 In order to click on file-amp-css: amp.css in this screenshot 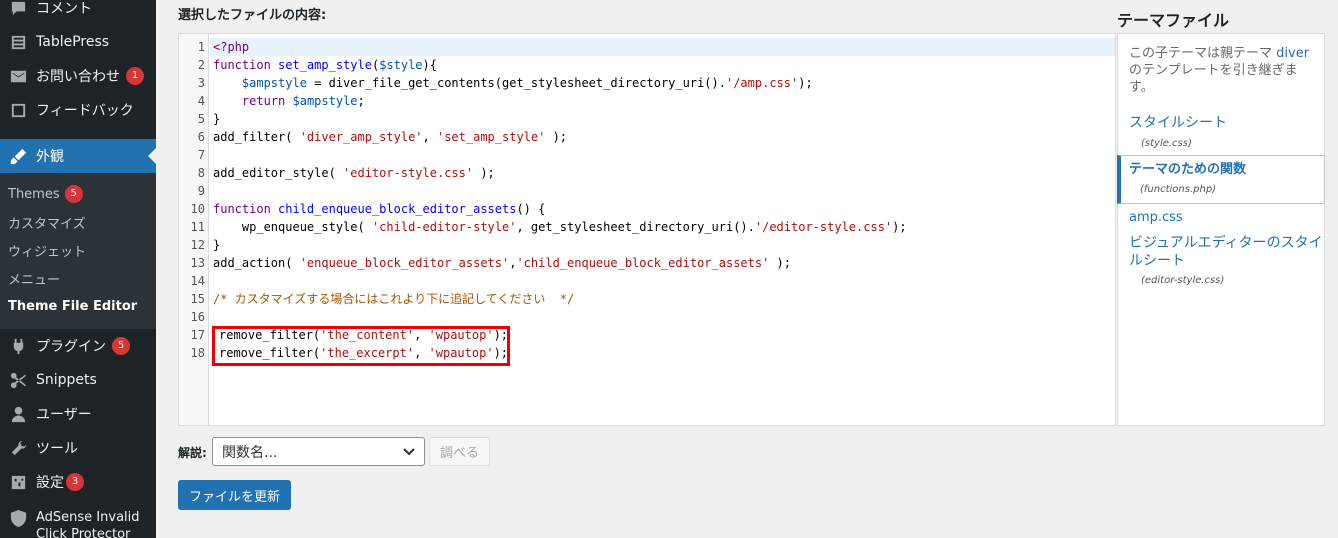, I will do `click(1156, 218)`.